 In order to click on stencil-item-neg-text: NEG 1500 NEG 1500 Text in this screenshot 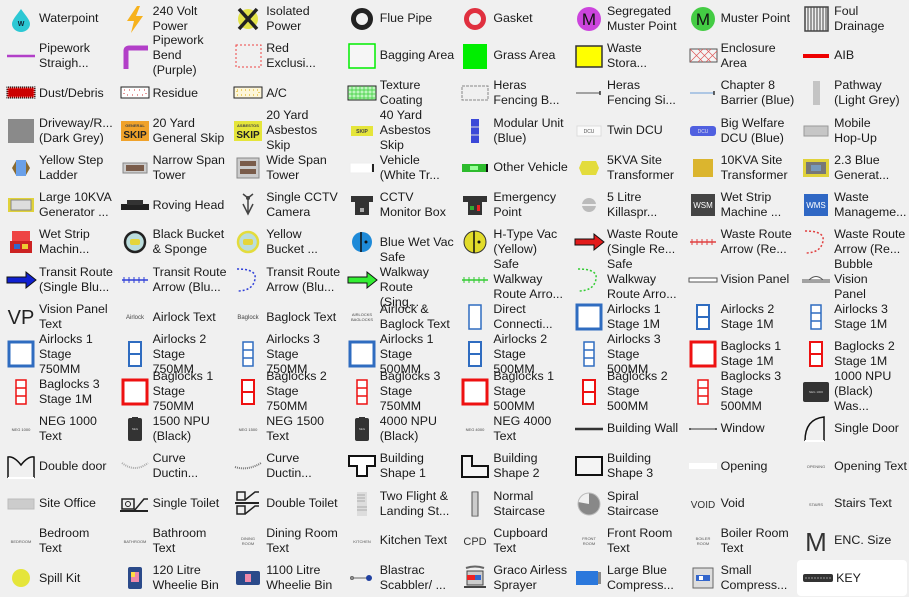, I will do `click(284, 428)`.